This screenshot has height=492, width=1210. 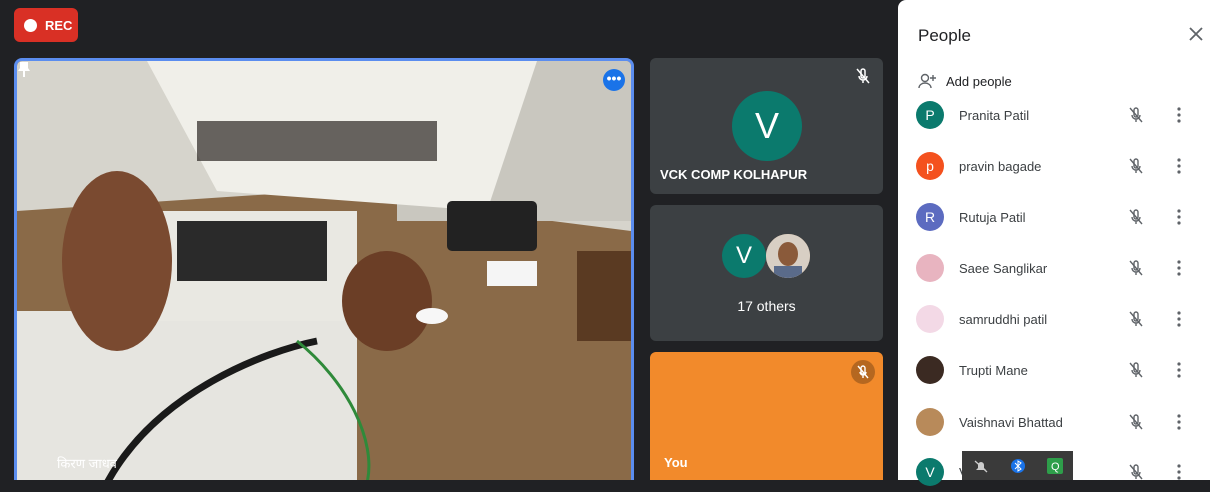 I want to click on participant-tile-vck: V VCK COMP KOLHAPUR, so click(x=766, y=126).